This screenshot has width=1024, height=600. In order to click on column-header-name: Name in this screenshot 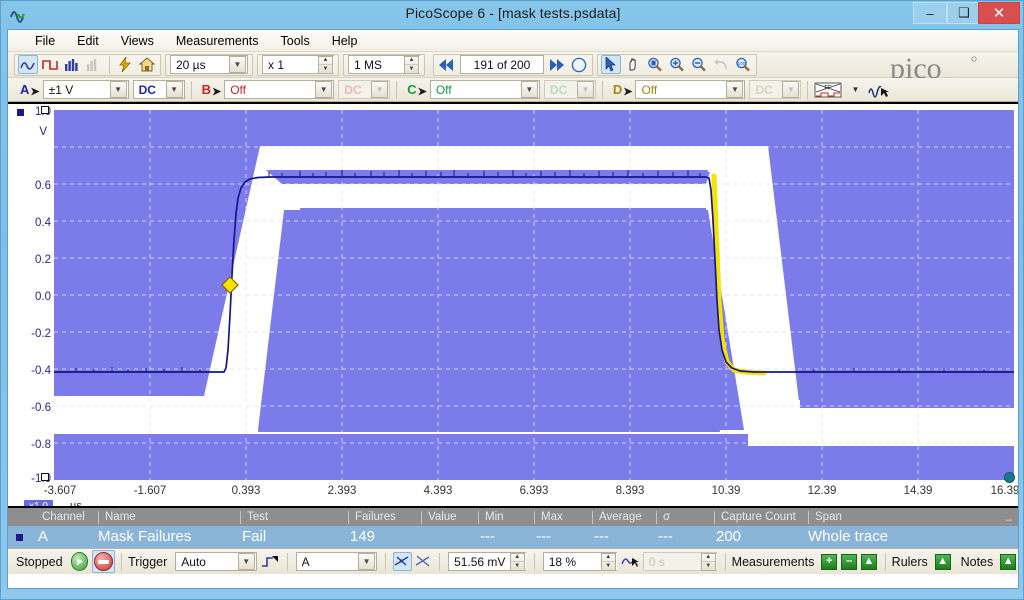, I will do `click(117, 517)`.